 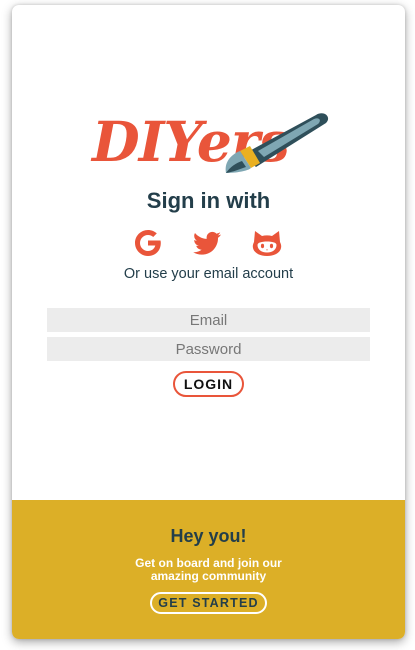 What do you see at coordinates (267, 243) in the screenshot?
I see `github-icon` at bounding box center [267, 243].